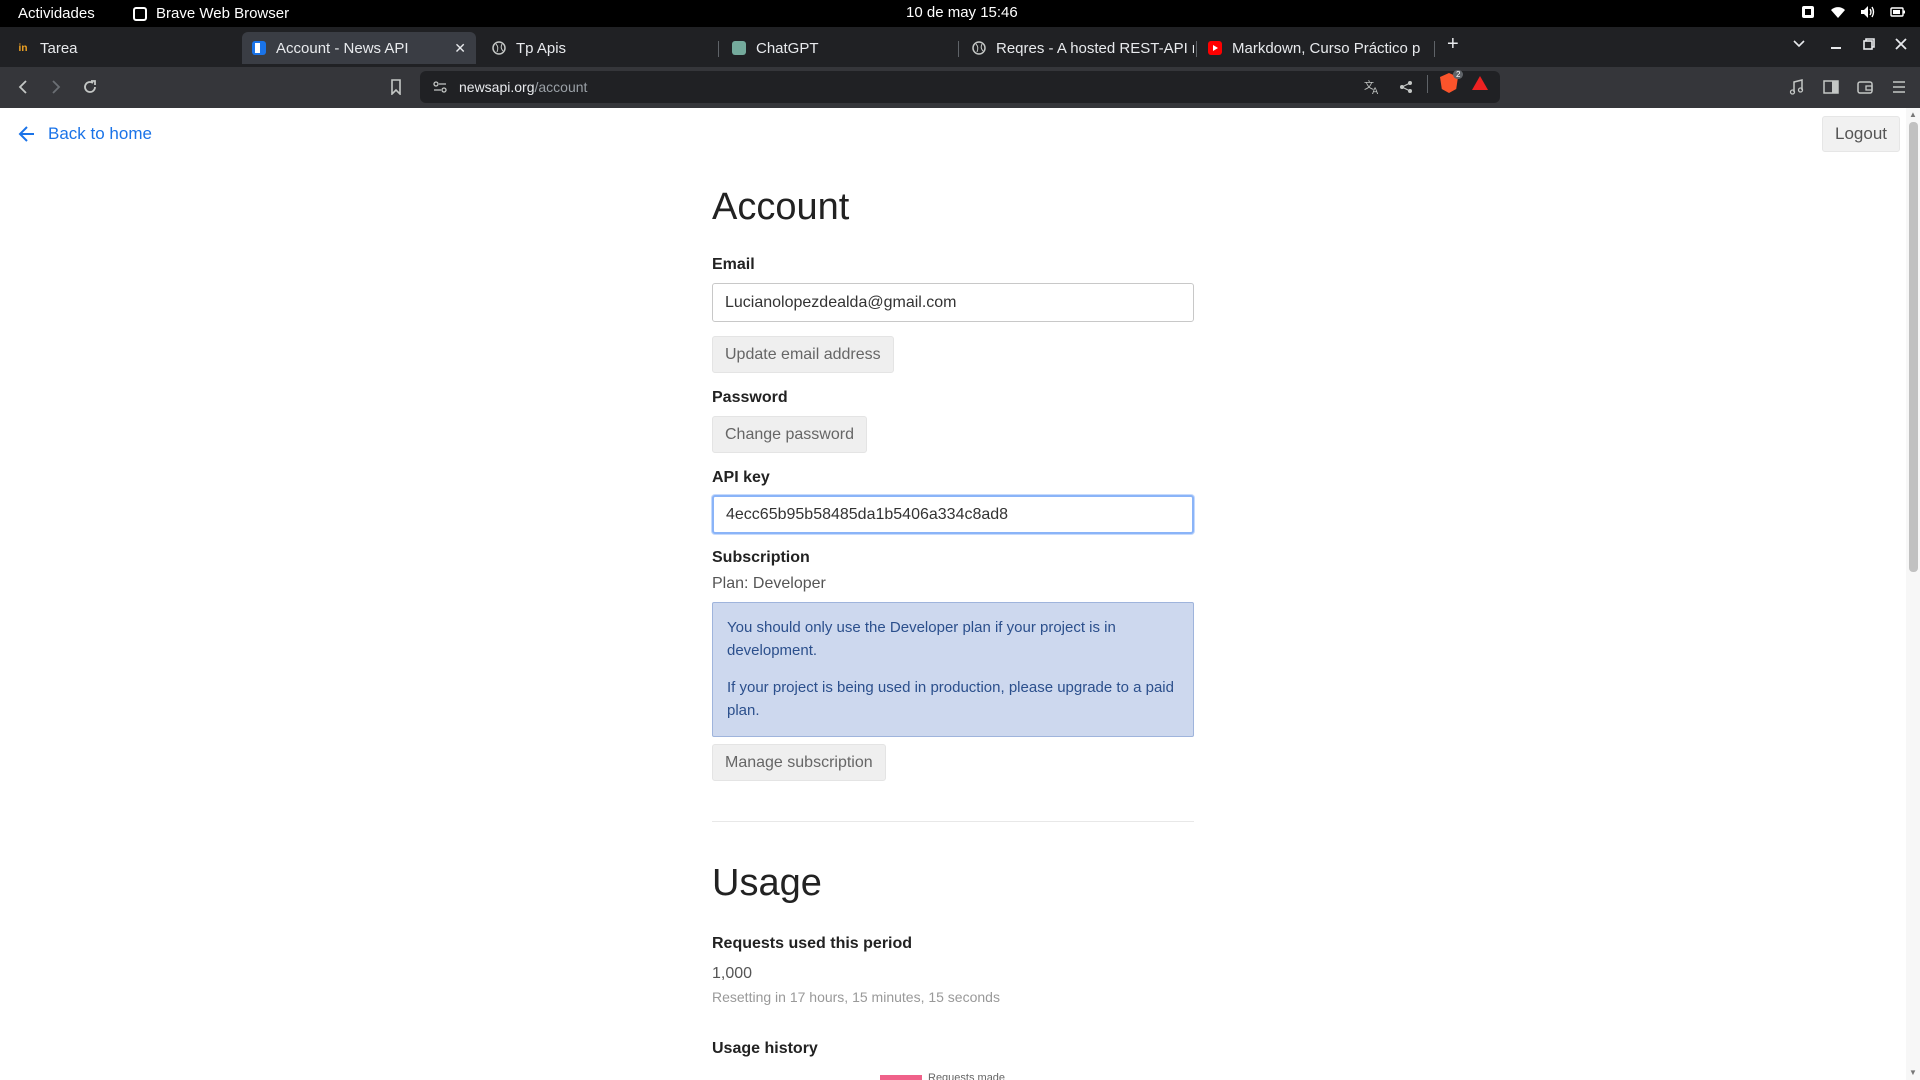 This screenshot has width=1920, height=1080. I want to click on back-to-home-label: Back to home, so click(100, 133).